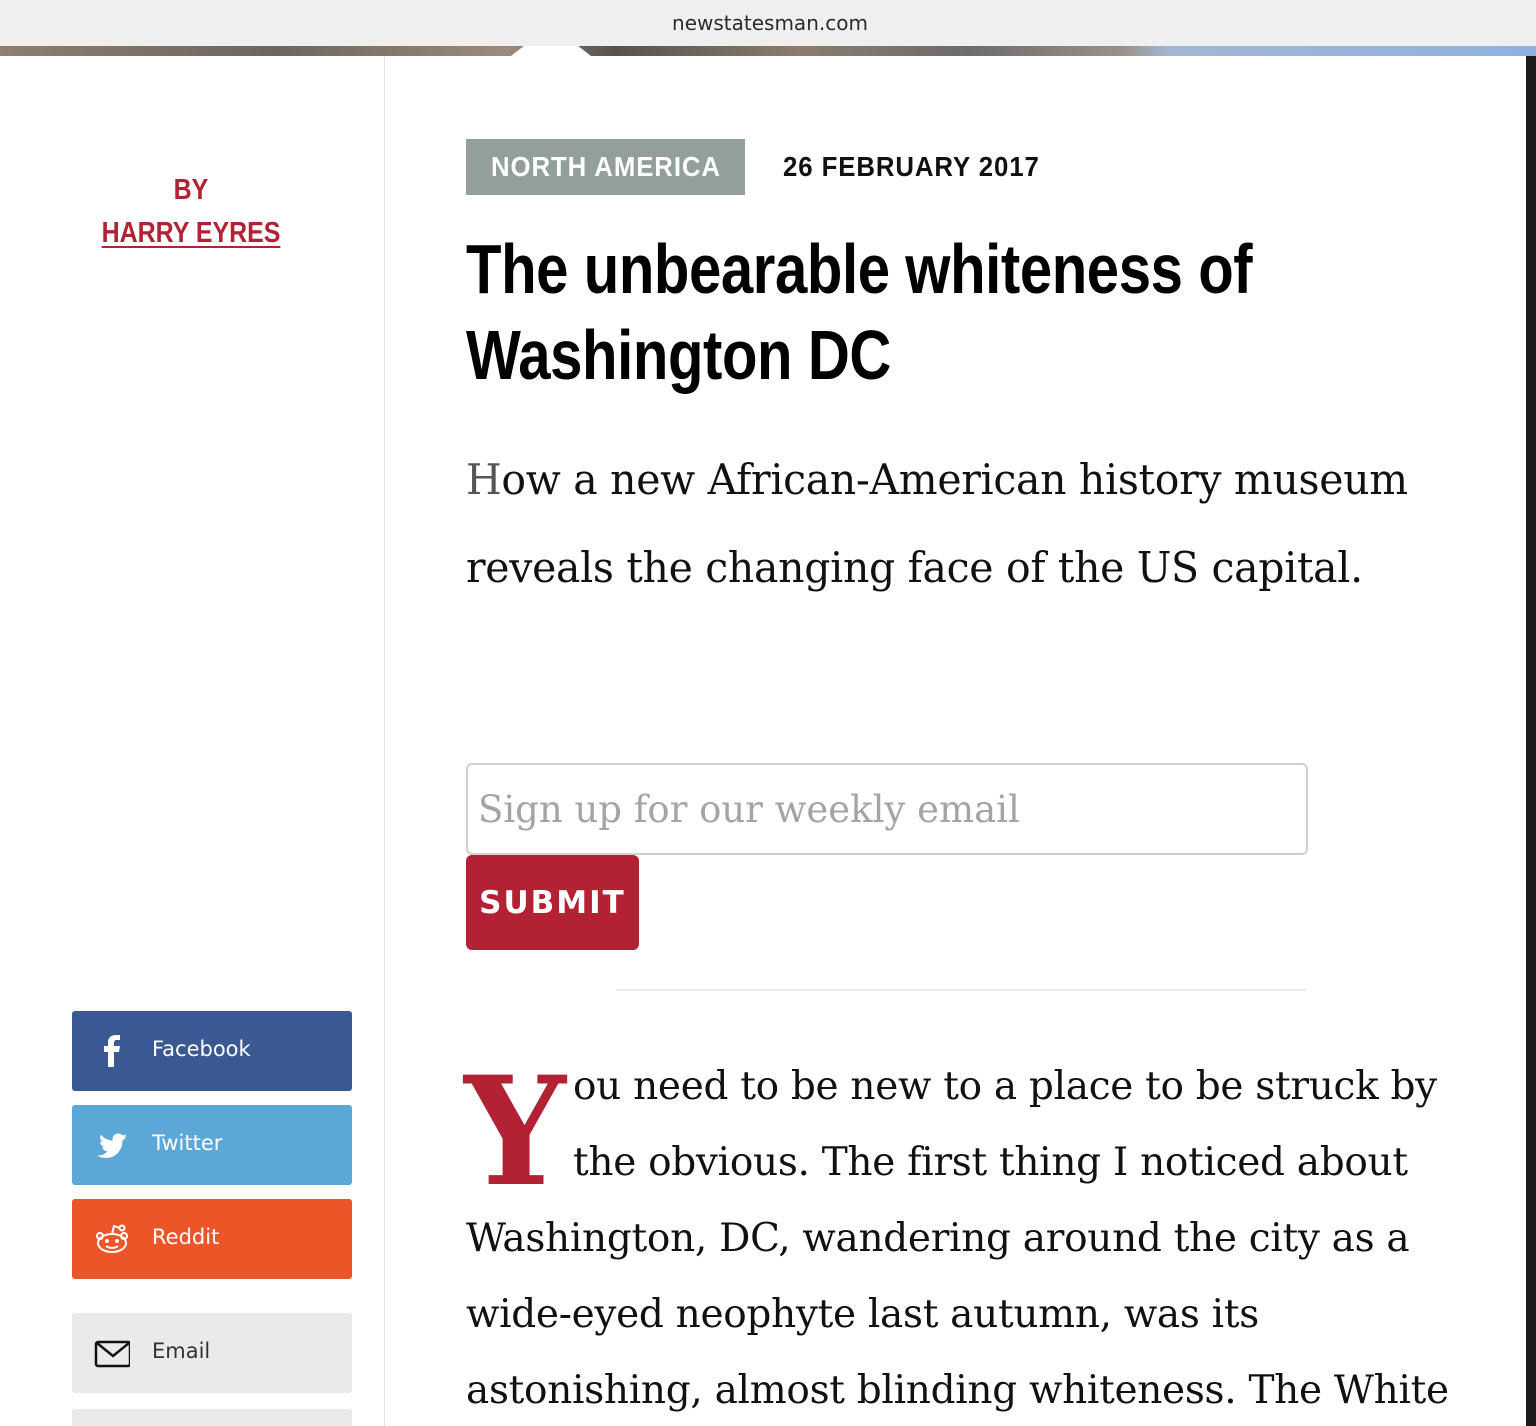  I want to click on share-facebook-button: Facebook, so click(212, 1051).